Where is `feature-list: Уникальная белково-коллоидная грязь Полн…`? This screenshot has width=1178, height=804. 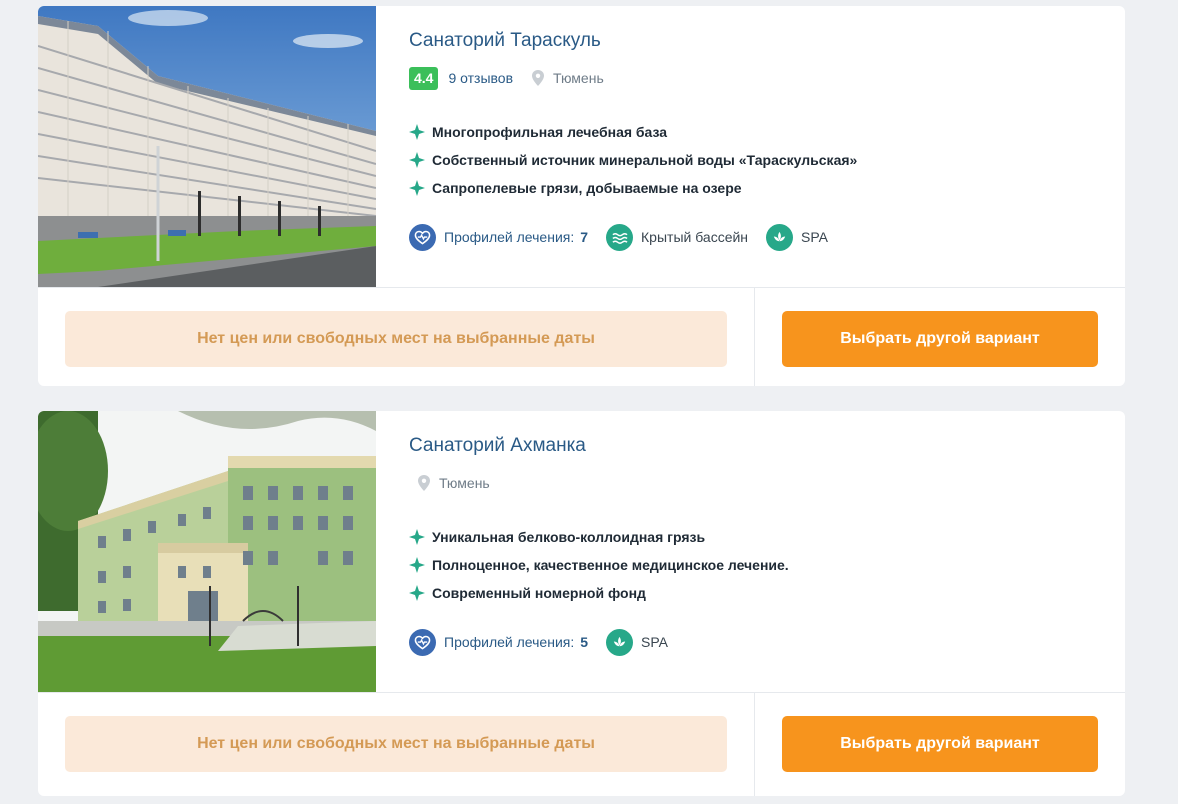
feature-list: Уникальная белково-коллоидная грязь Полн… is located at coordinates (599, 565).